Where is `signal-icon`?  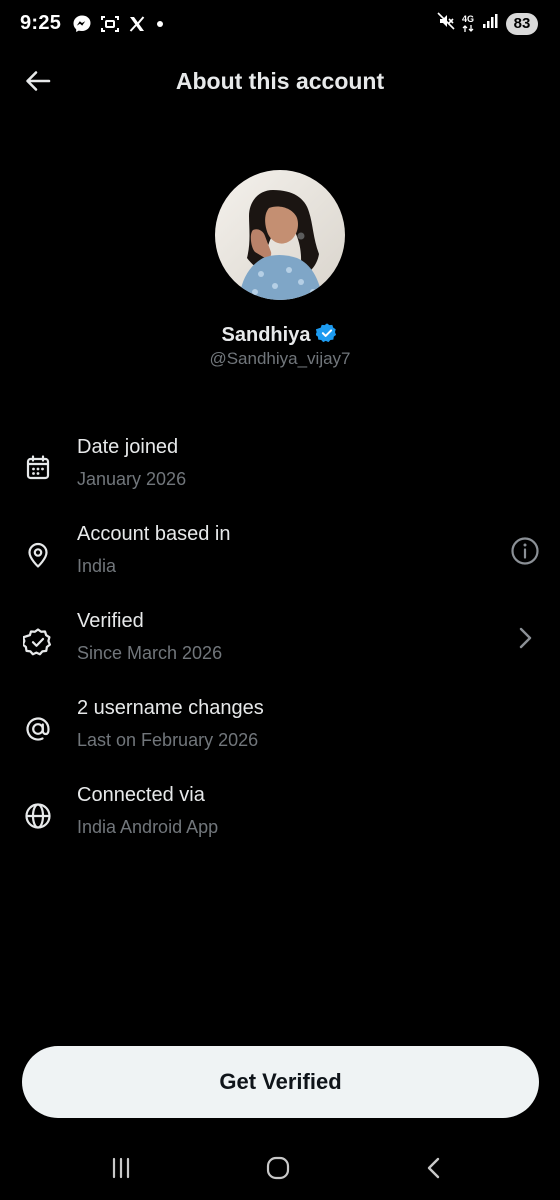
signal-icon is located at coordinates (490, 23).